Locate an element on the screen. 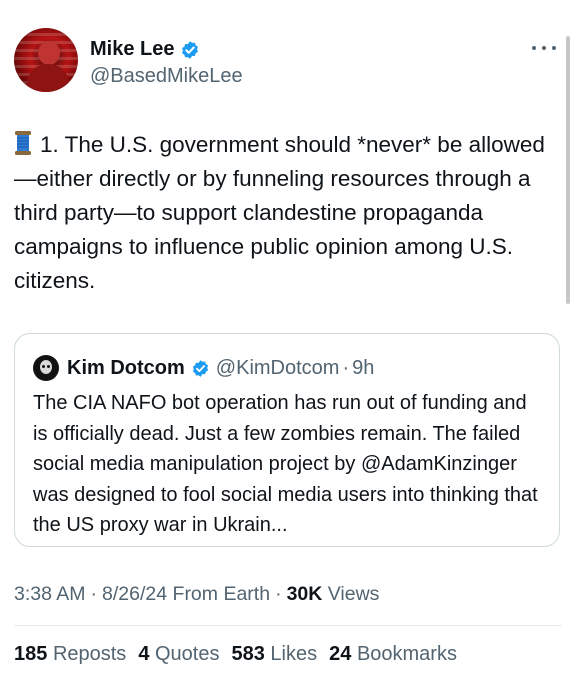 The height and width of the screenshot is (680, 576). reposts-stat: 185 Reposts is located at coordinates (70, 654).